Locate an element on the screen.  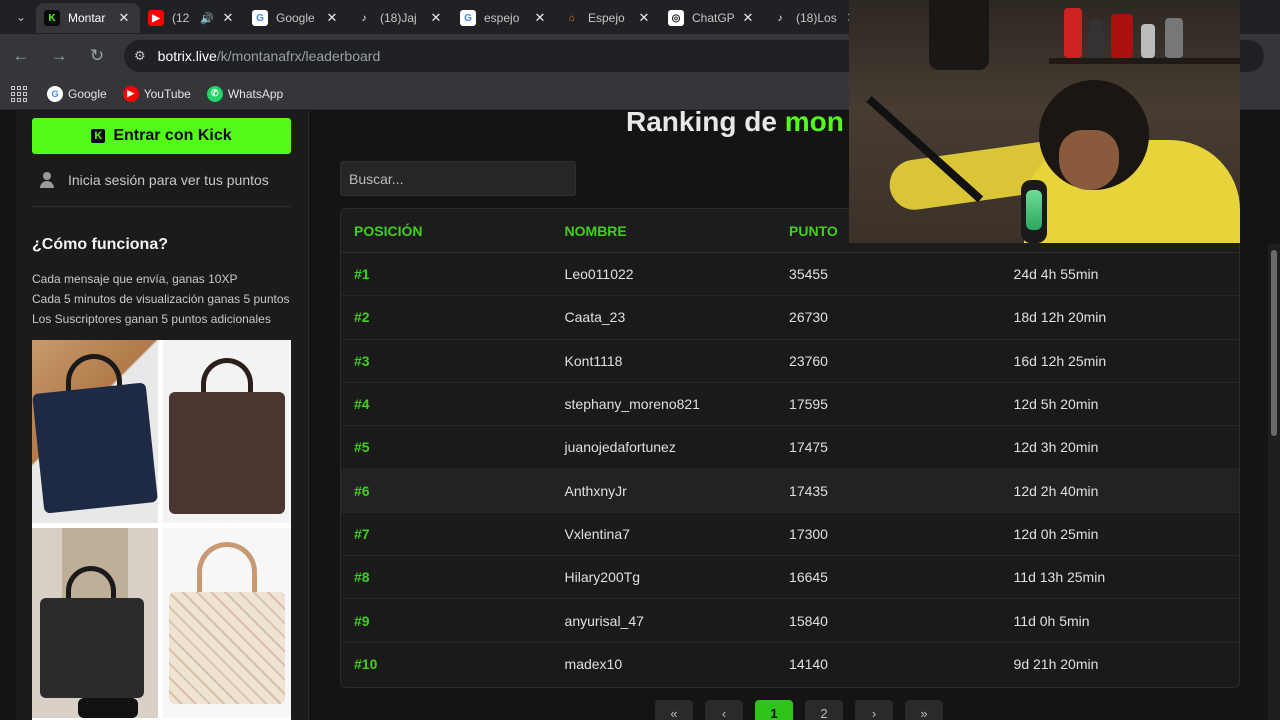
points-cell: 26730 is located at coordinates (808, 317).